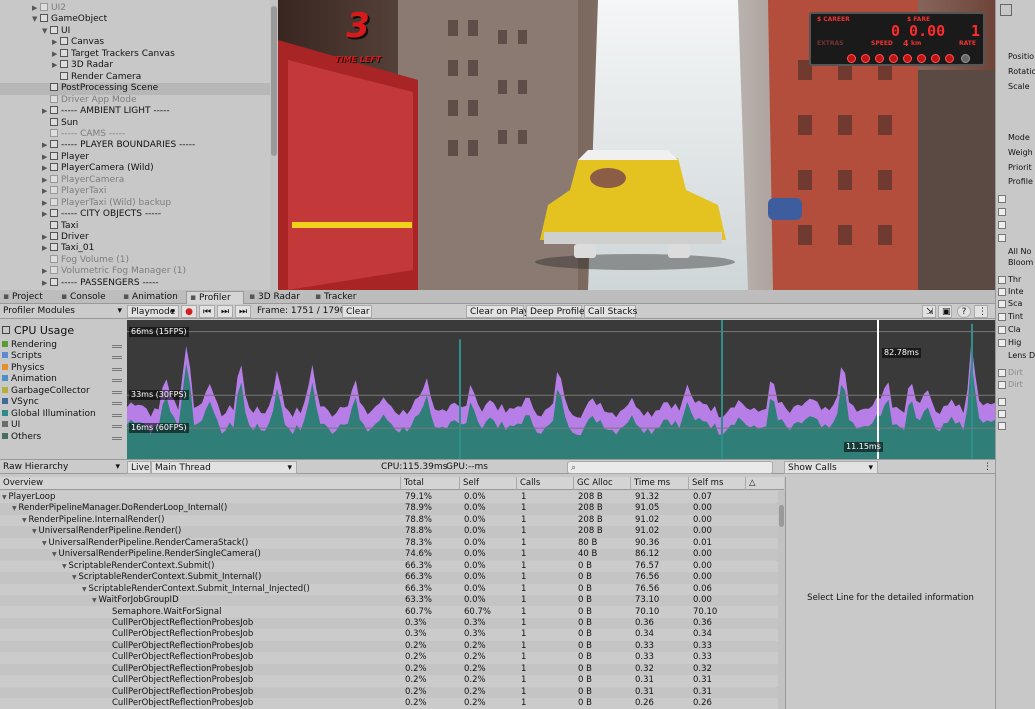  What do you see at coordinates (135, 271) in the screenshot?
I see `hierarchy-item: ▶ Volumetric Fog Manager (1)` at bounding box center [135, 271].